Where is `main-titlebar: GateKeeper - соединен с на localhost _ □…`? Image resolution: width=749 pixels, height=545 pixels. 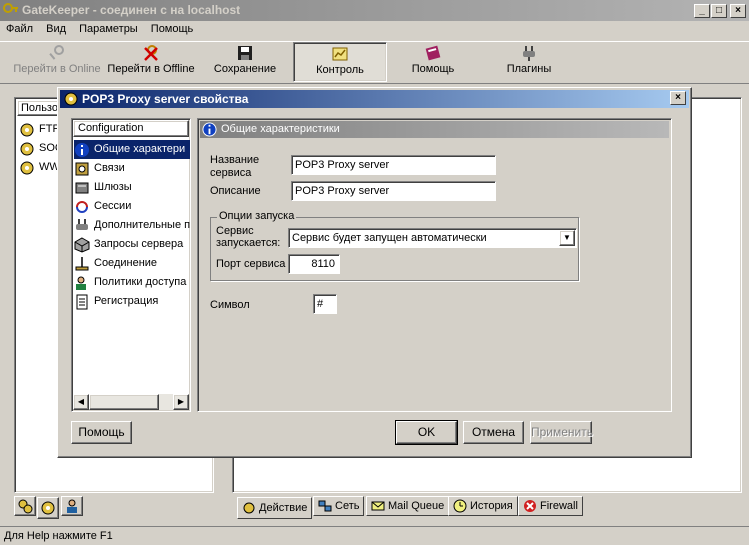
main-titlebar: GateKeeper - соединен с на localhost _ □… is located at coordinates (374, 10).